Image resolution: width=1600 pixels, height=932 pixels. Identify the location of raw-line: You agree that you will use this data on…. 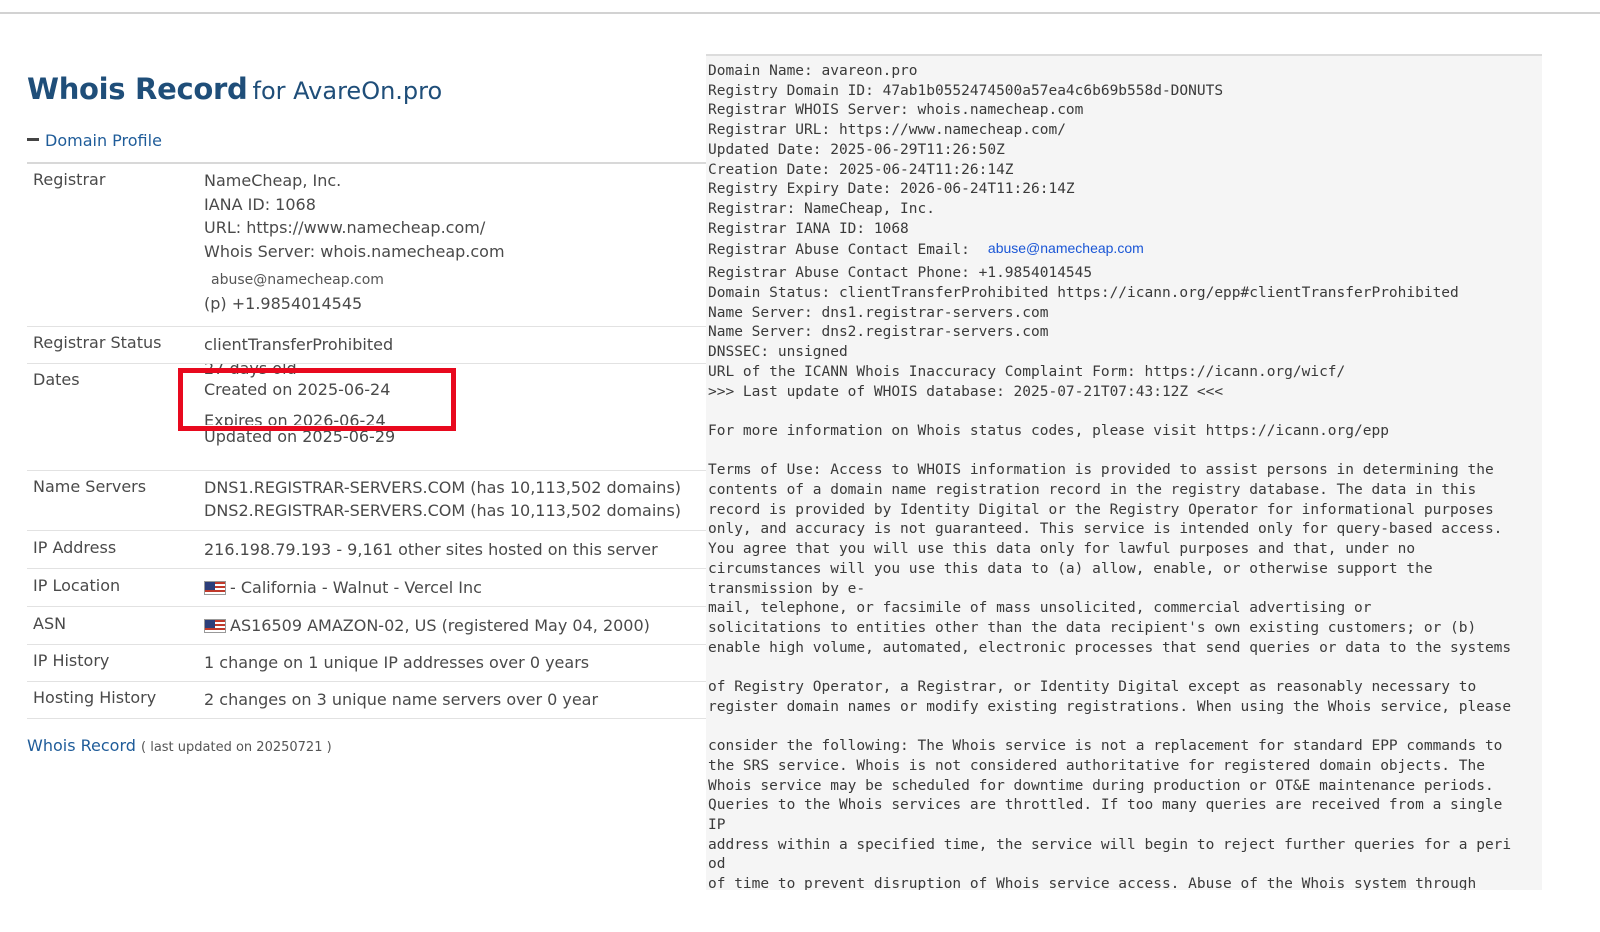
(1062, 549).